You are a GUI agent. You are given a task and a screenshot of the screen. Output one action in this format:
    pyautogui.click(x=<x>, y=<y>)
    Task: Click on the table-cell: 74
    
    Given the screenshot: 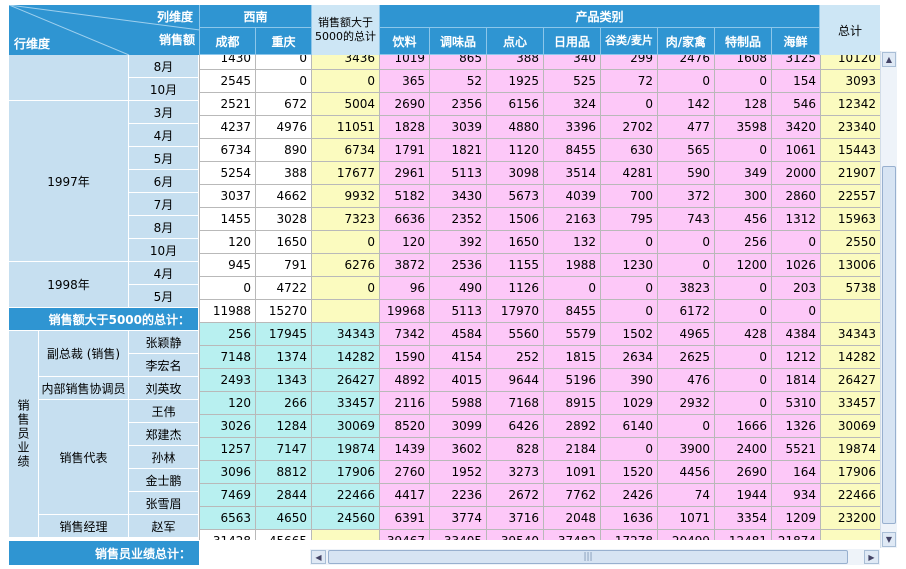 What is the action you would take?
    pyautogui.click(x=686, y=495)
    